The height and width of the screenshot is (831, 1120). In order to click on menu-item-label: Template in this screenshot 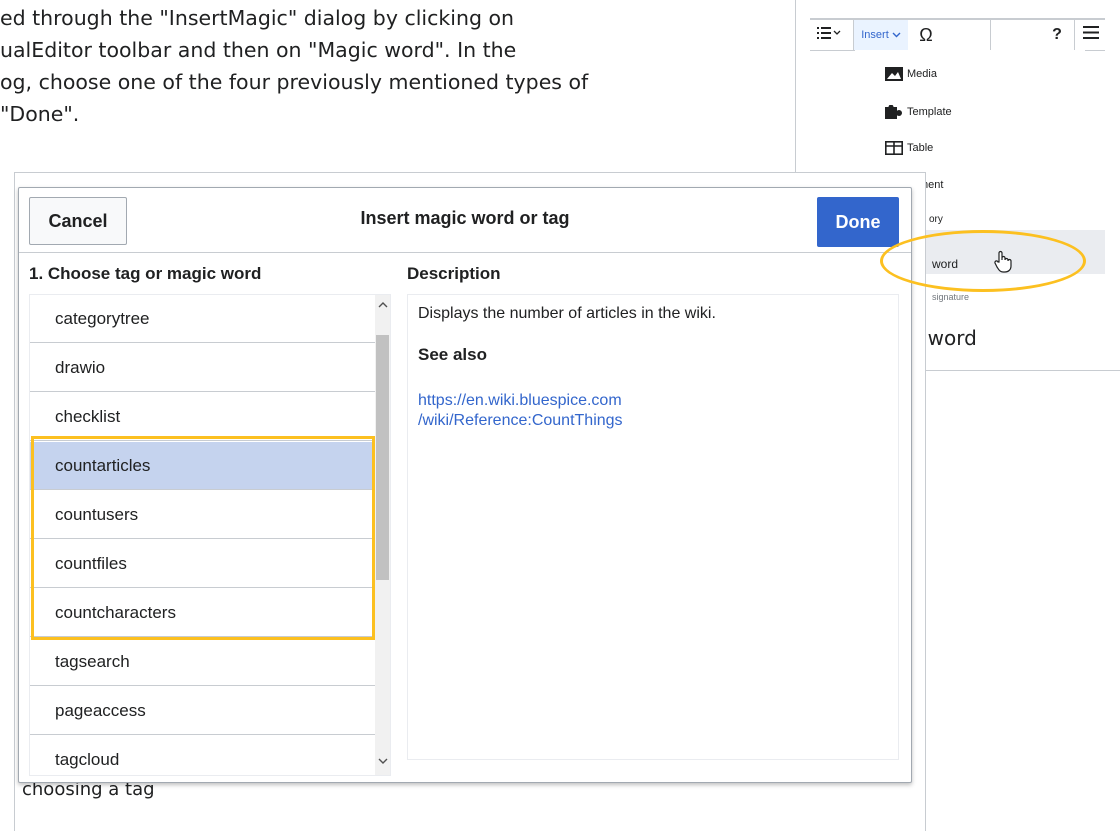, I will do `click(929, 112)`.